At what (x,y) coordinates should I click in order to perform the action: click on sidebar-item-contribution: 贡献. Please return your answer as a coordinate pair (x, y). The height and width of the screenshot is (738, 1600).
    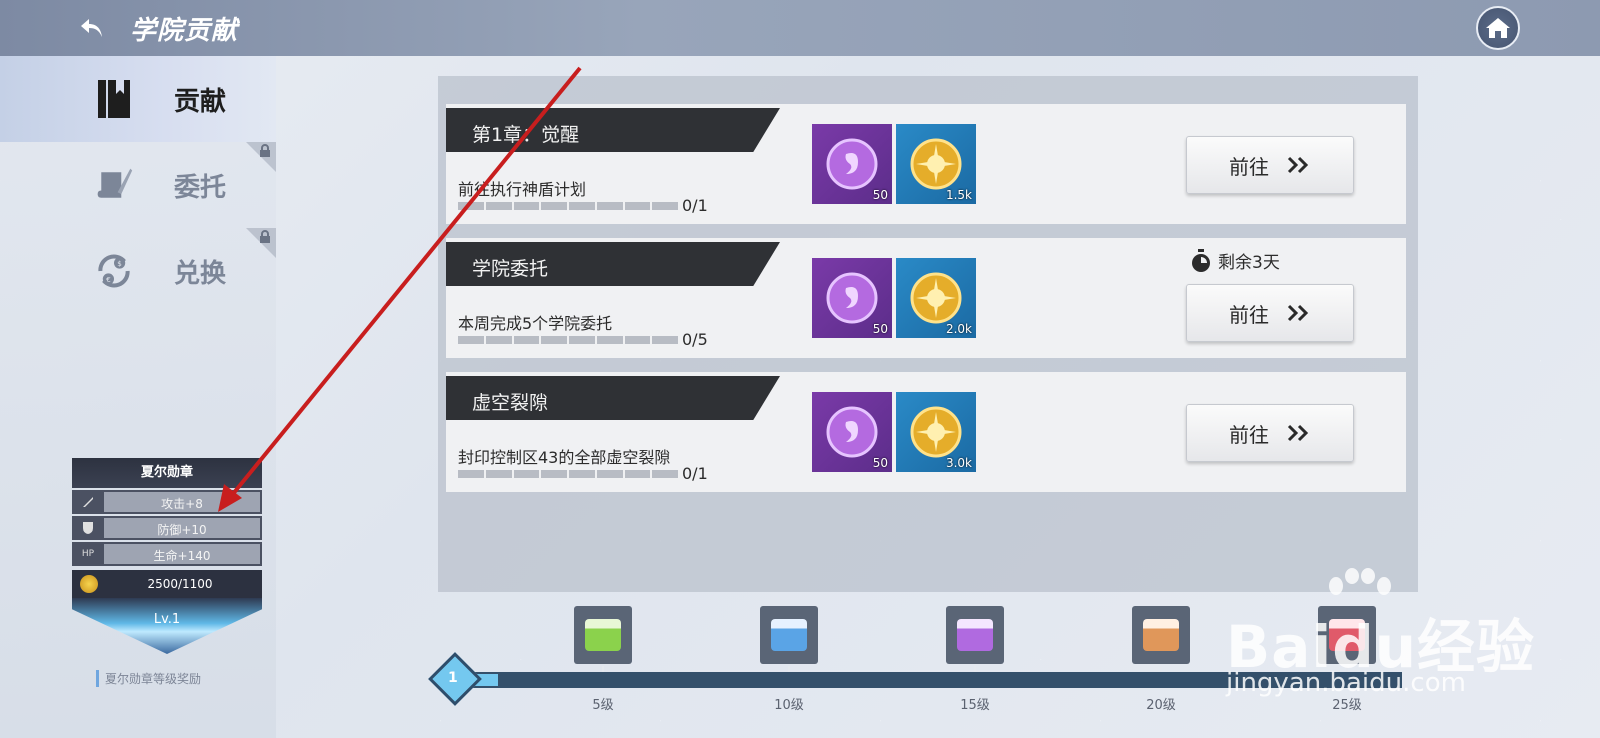
    Looking at the image, I should click on (138, 99).